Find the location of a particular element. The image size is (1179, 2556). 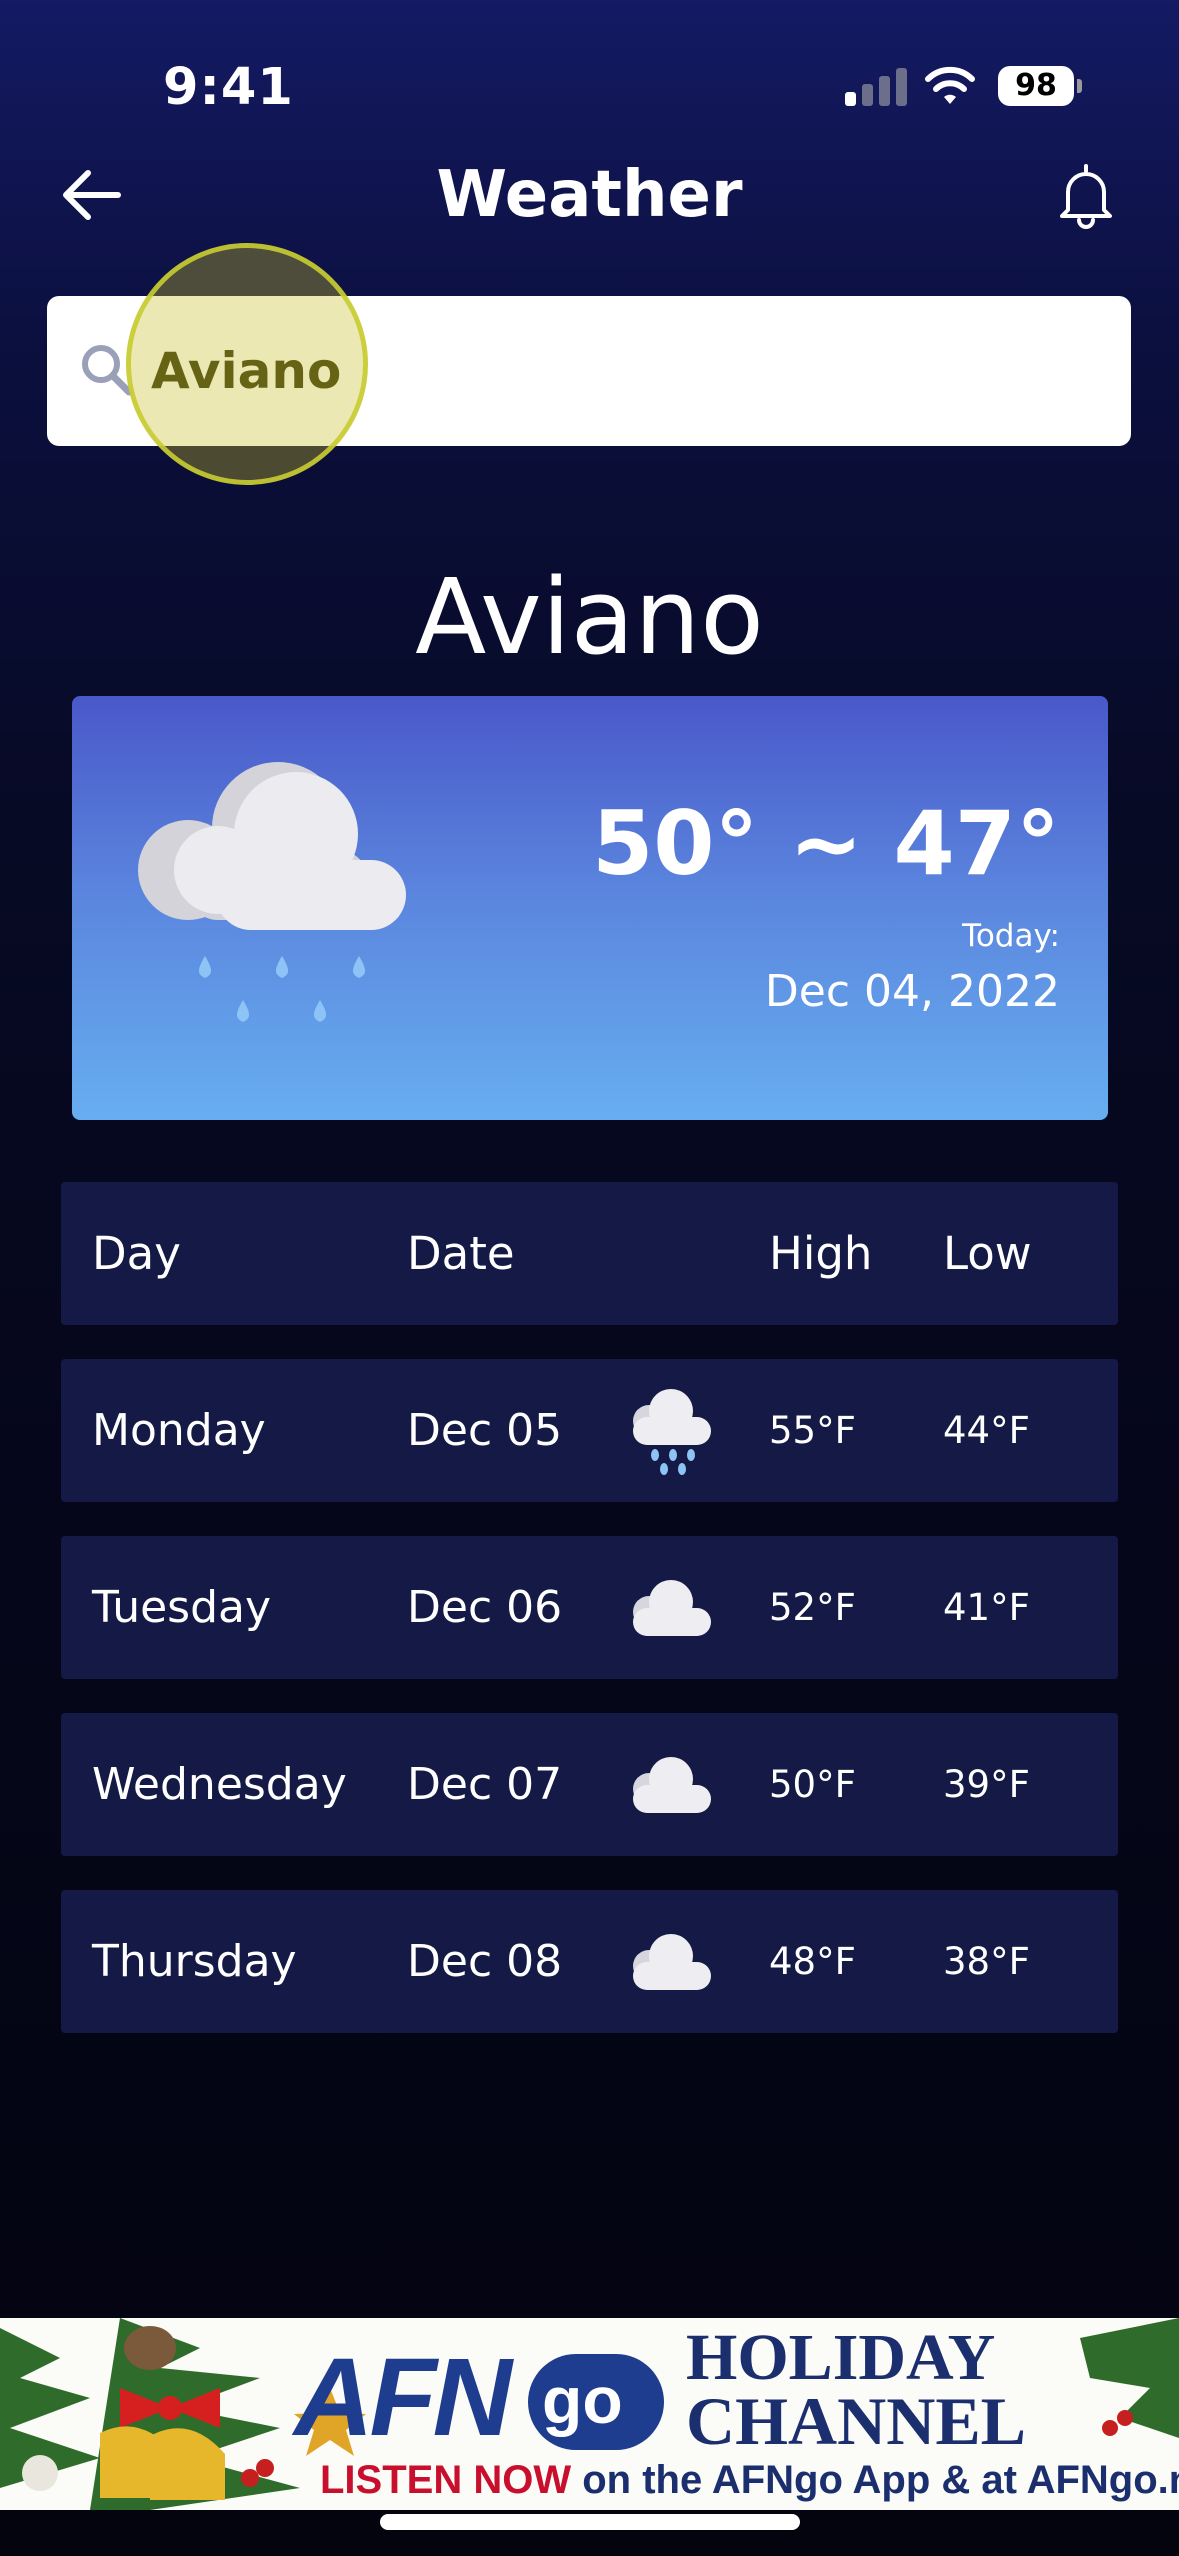

banner-cta-rest: on the AFNgo App & at AFNgo.net is located at coordinates (875, 2480).